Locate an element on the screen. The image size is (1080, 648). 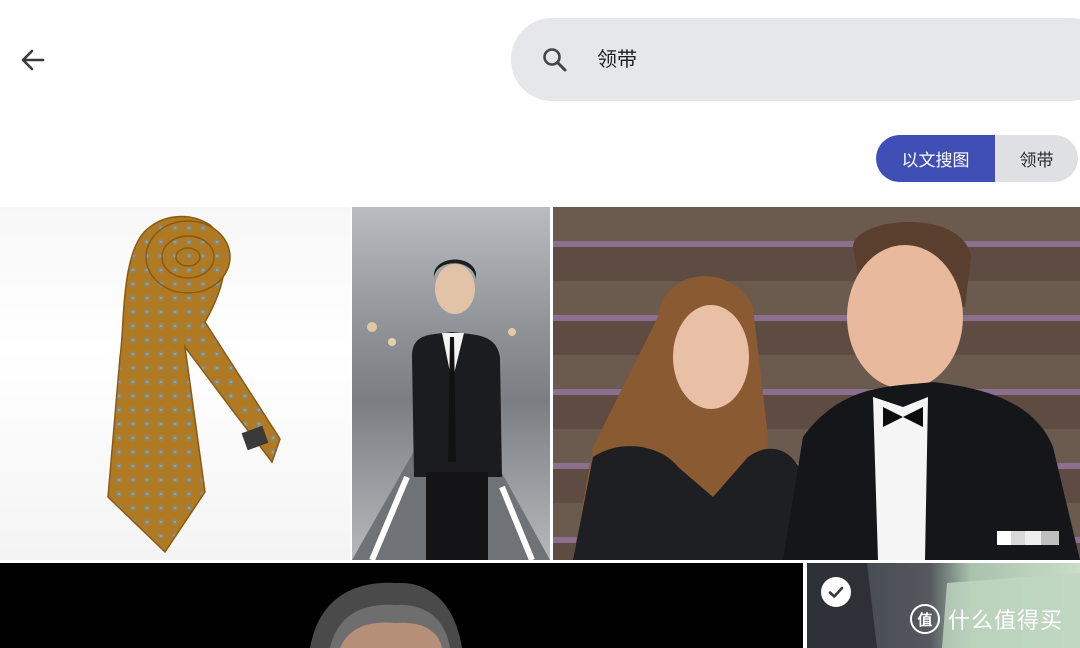
watermark-text: 什么值得买 is located at coordinates (1006, 621).